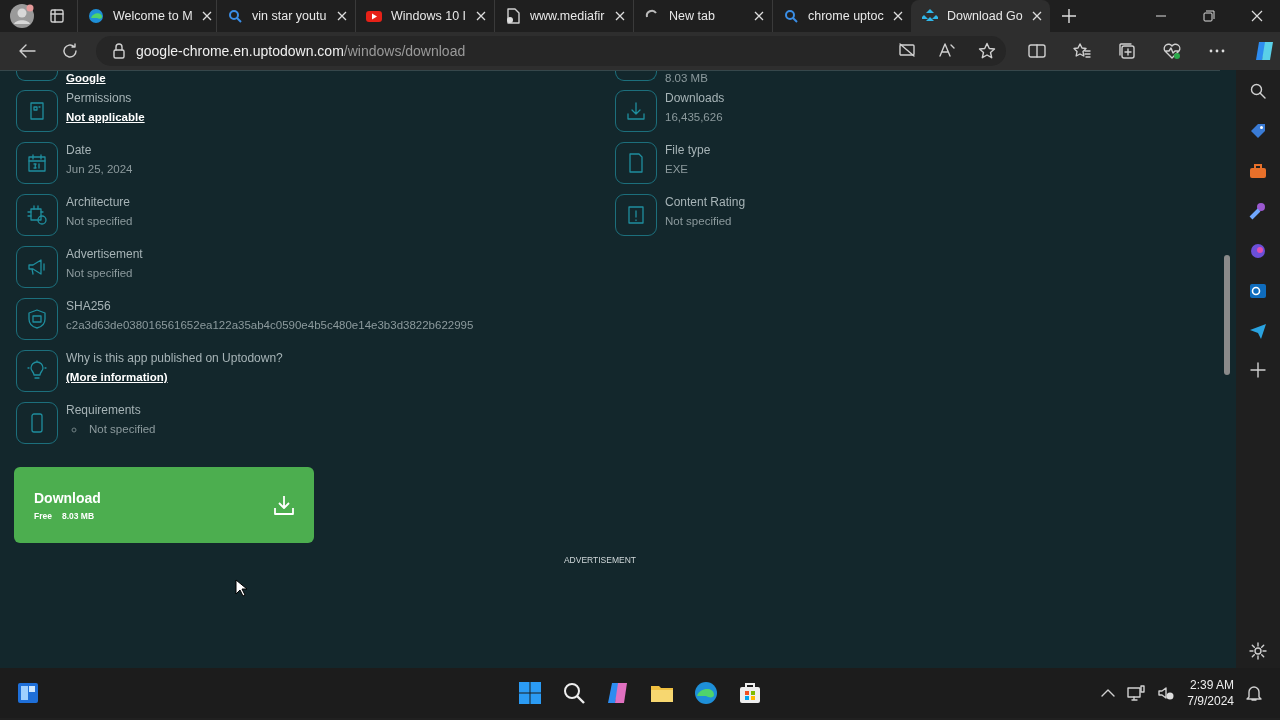 This screenshot has width=1280, height=720. I want to click on store-icon, so click(750, 693).